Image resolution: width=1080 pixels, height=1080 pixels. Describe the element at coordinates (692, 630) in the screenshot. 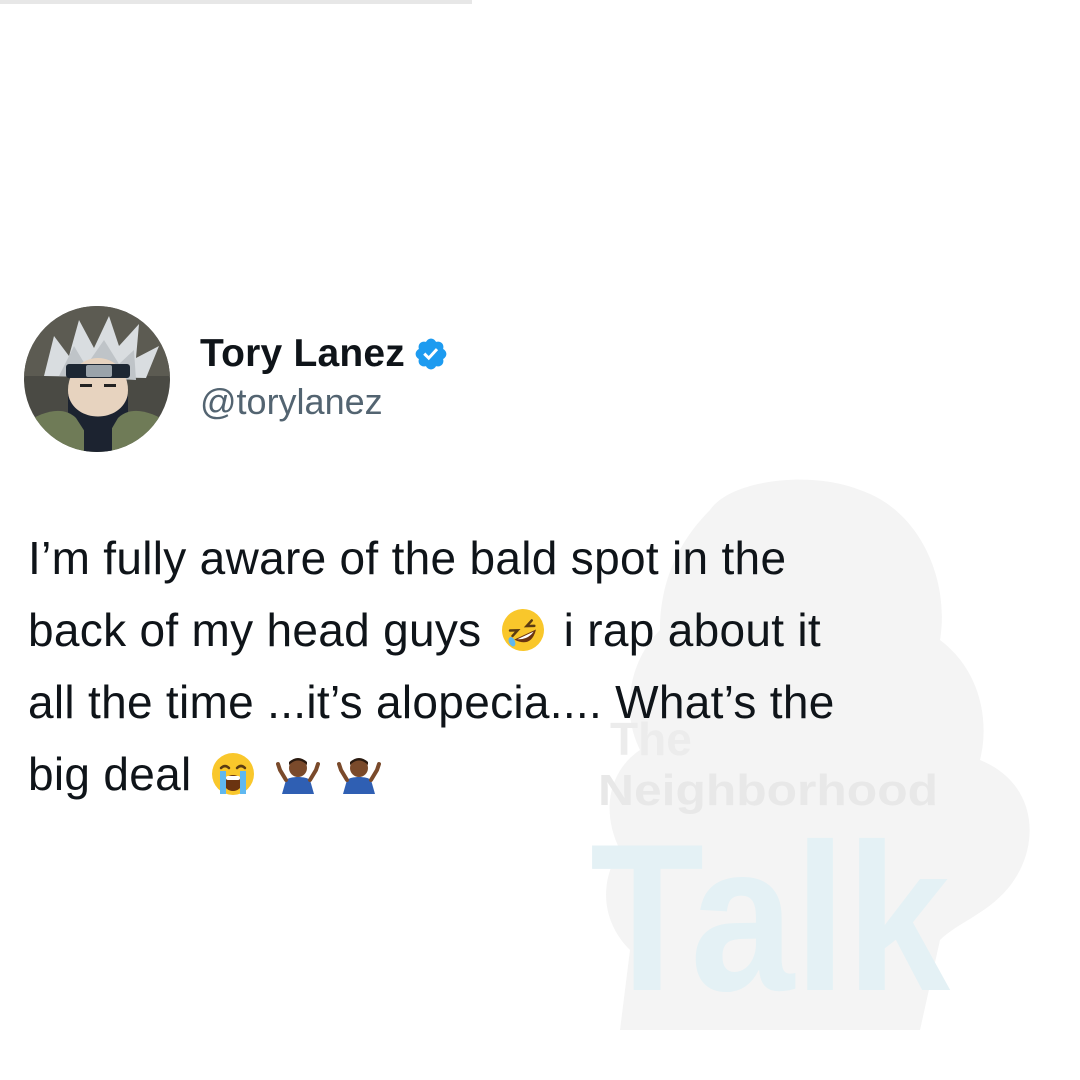

I see `tweet-text-segment: i rap about it` at that location.